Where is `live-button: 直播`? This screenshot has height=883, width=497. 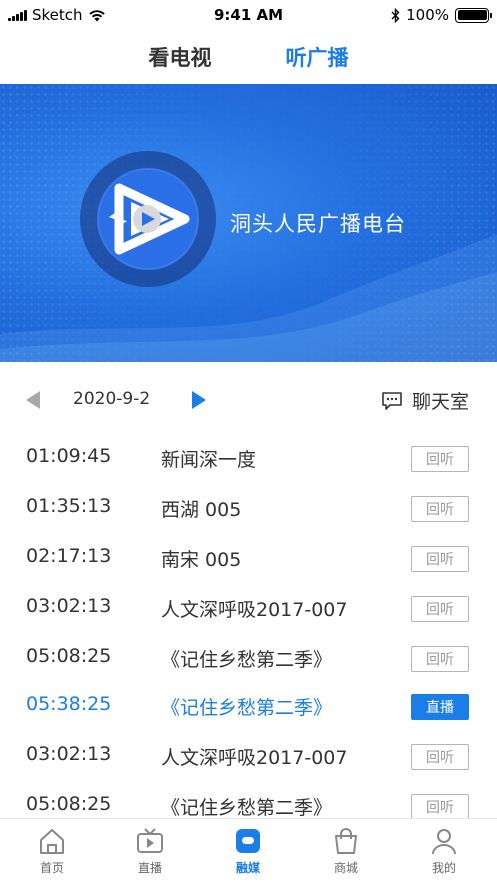
live-button: 直播 is located at coordinates (440, 707).